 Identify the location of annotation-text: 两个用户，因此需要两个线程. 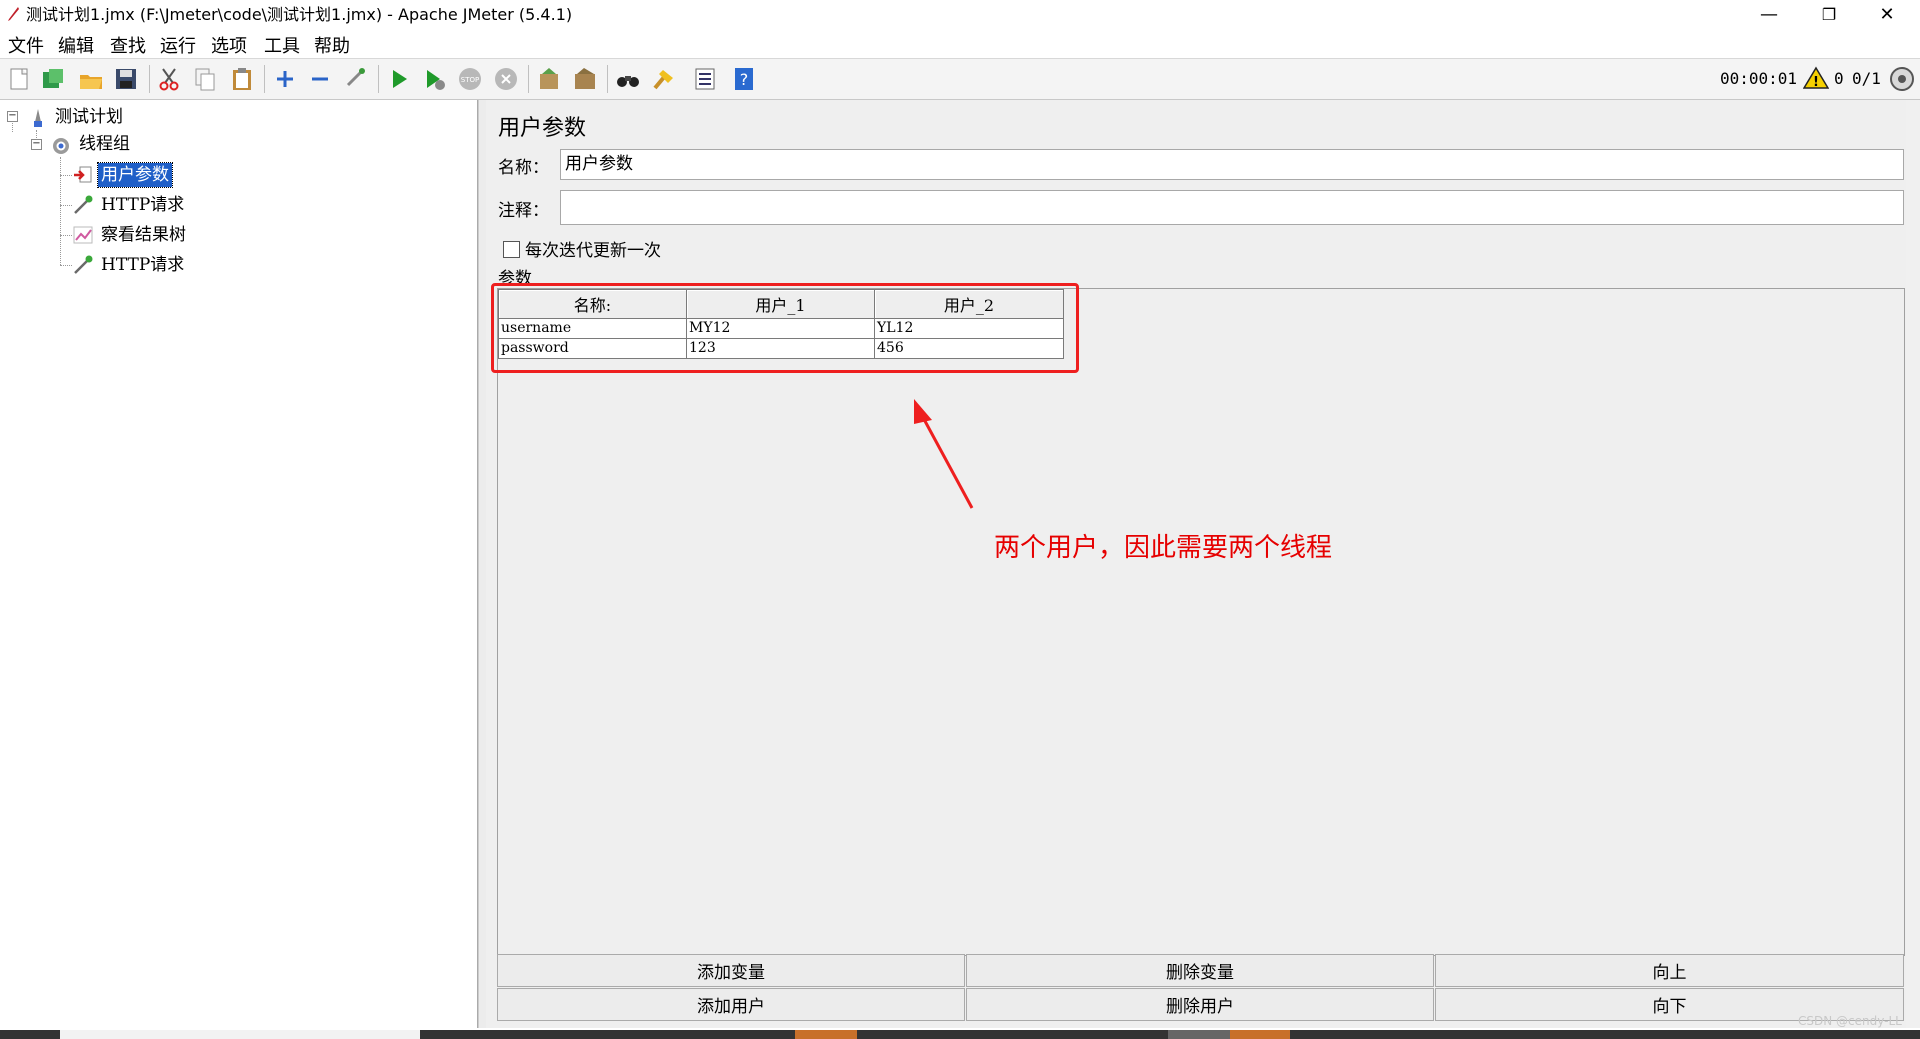
(1163, 548).